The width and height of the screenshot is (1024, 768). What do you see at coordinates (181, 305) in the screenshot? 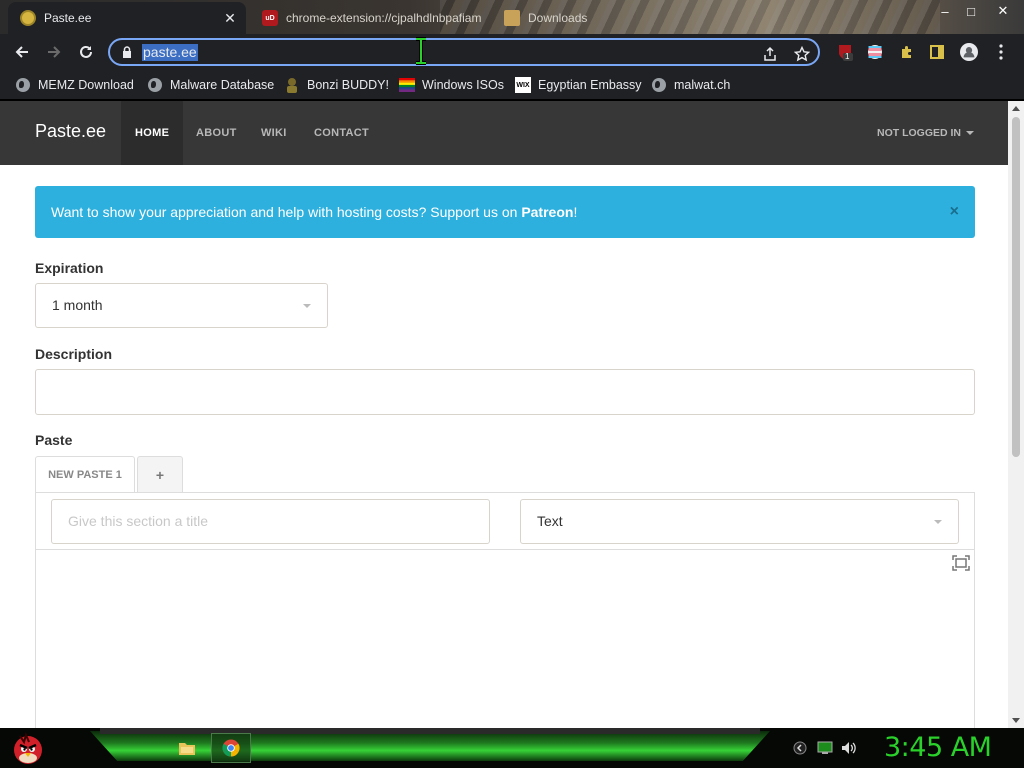
I see `expiration-select: 1 month` at bounding box center [181, 305].